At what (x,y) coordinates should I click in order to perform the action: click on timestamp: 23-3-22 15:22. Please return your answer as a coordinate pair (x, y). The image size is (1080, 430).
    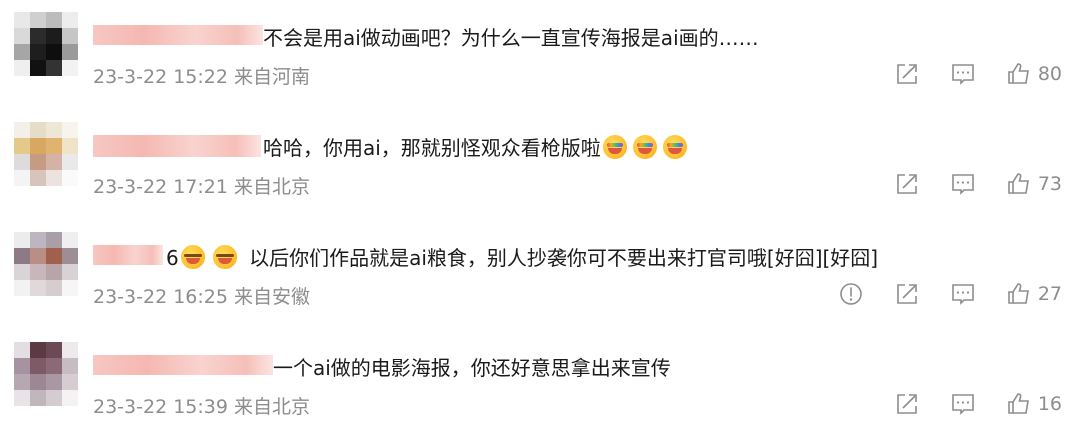
    Looking at the image, I should click on (160, 77).